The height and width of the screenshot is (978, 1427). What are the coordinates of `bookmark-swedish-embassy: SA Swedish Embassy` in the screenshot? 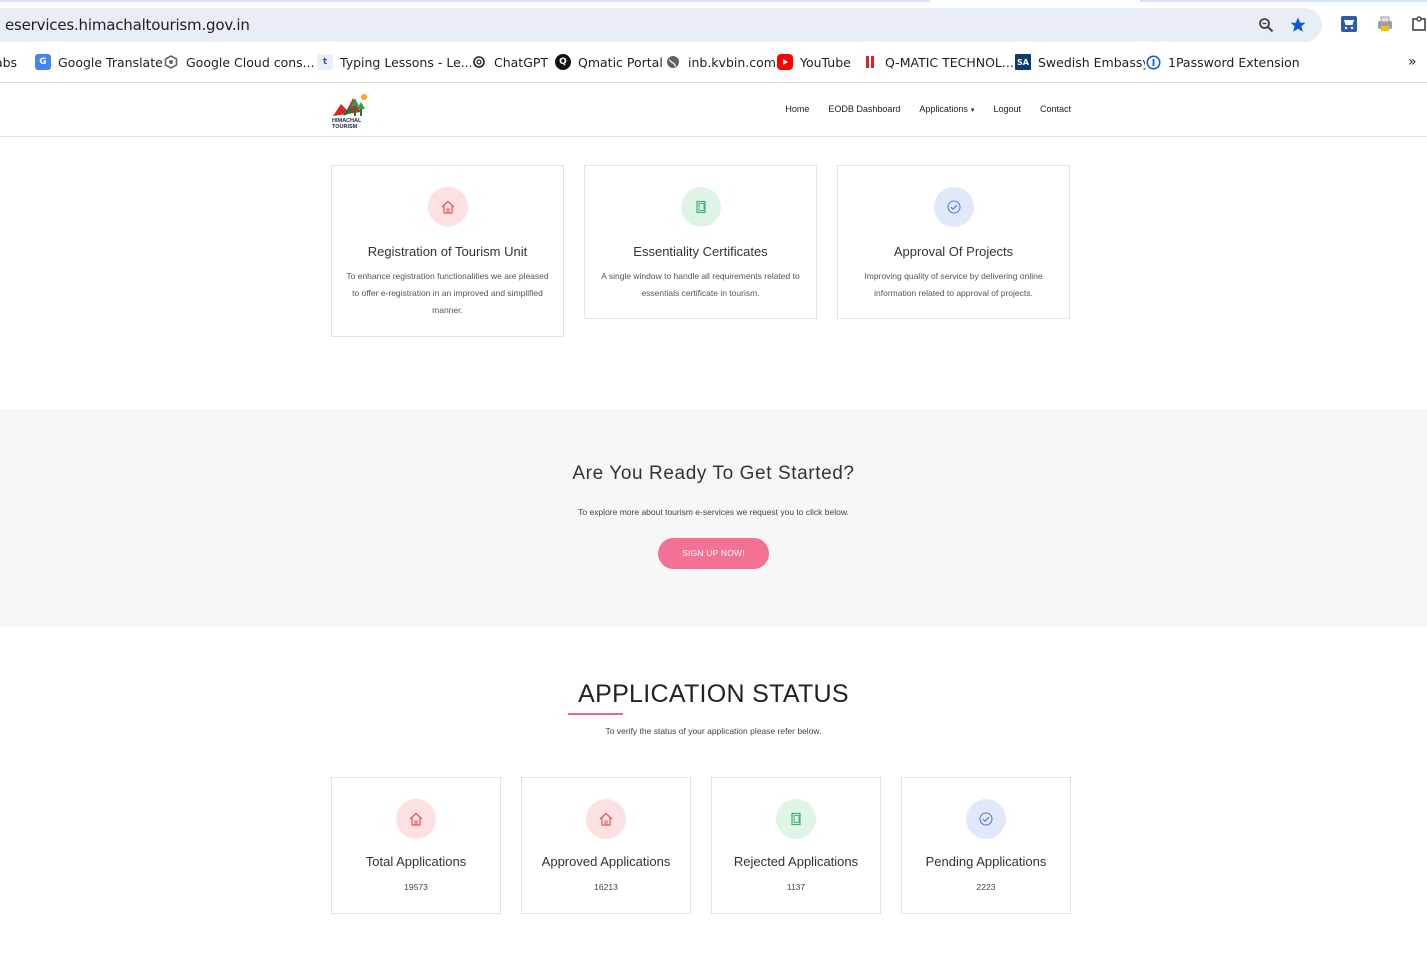 It's located at (1082, 62).